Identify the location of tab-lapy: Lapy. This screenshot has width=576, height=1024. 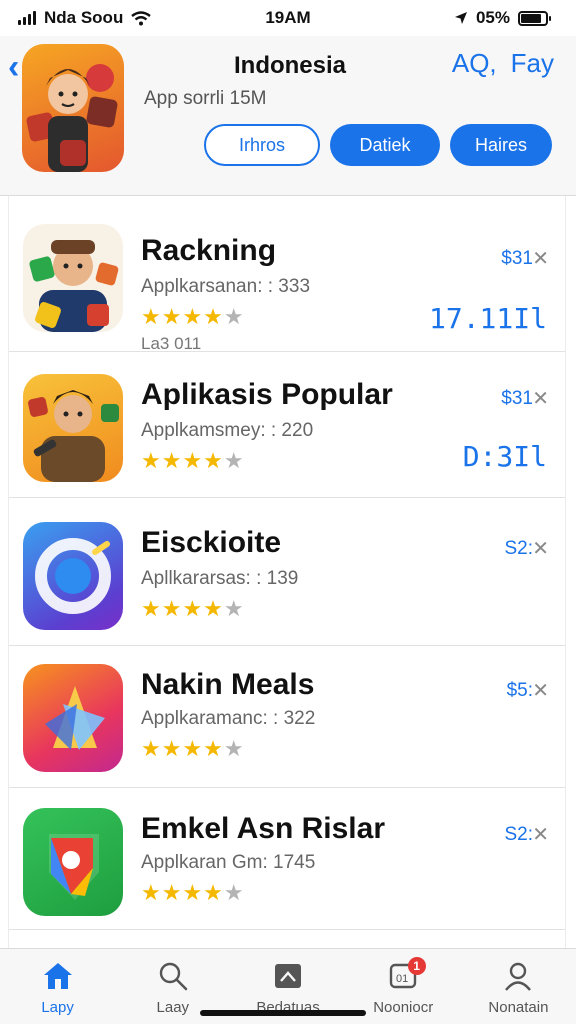
(57, 986).